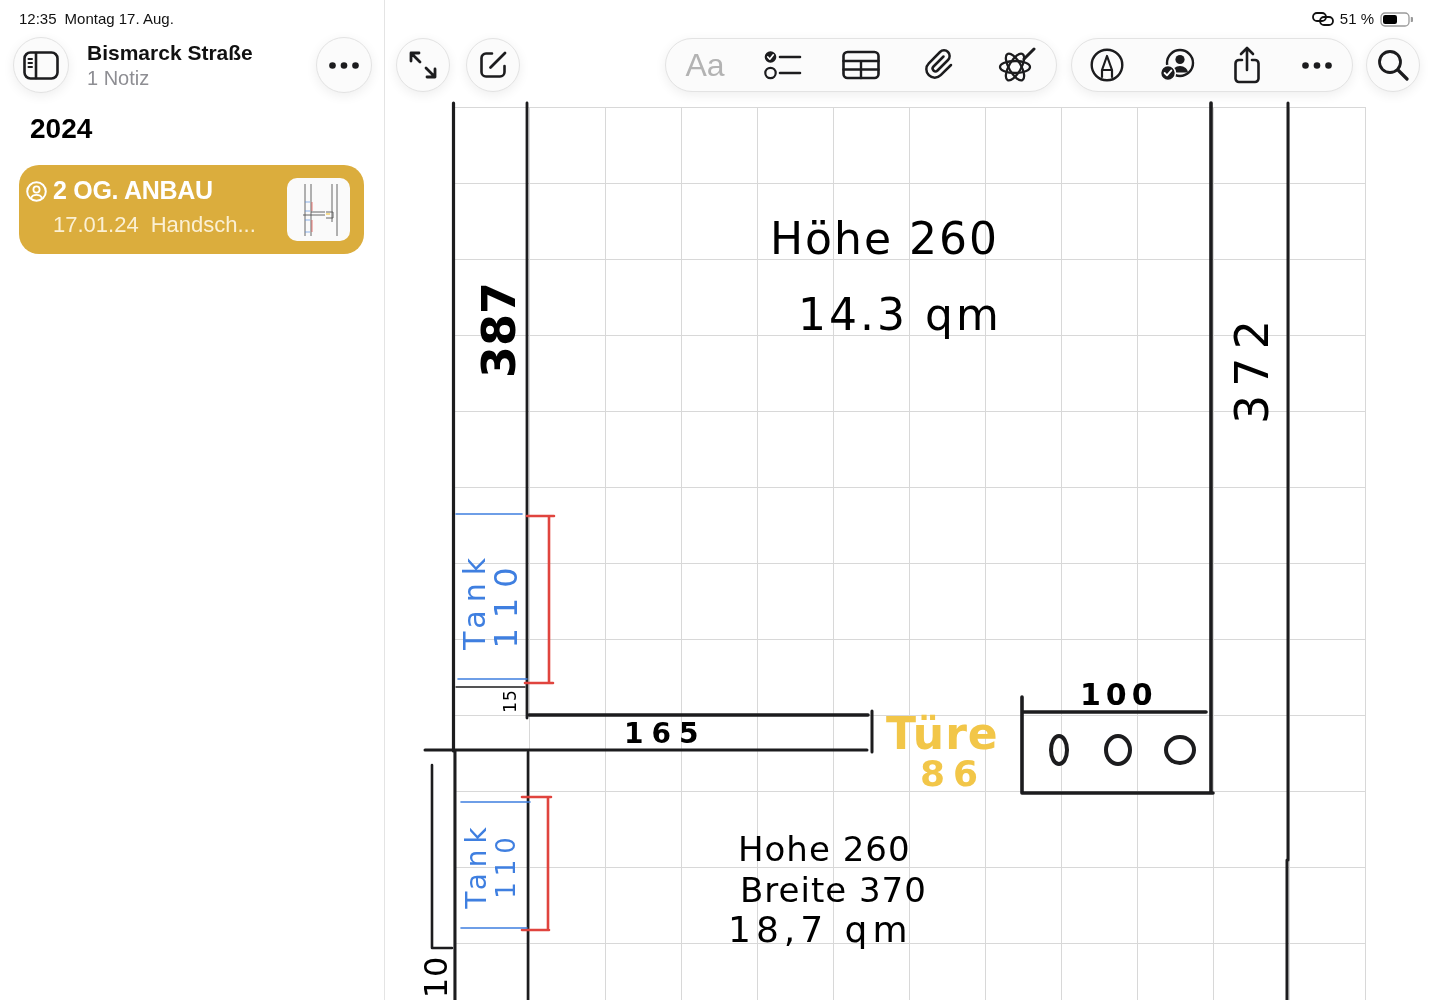 The image size is (1432, 1000). What do you see at coordinates (510, 701) in the screenshot?
I see `handwritten-label: 15` at bounding box center [510, 701].